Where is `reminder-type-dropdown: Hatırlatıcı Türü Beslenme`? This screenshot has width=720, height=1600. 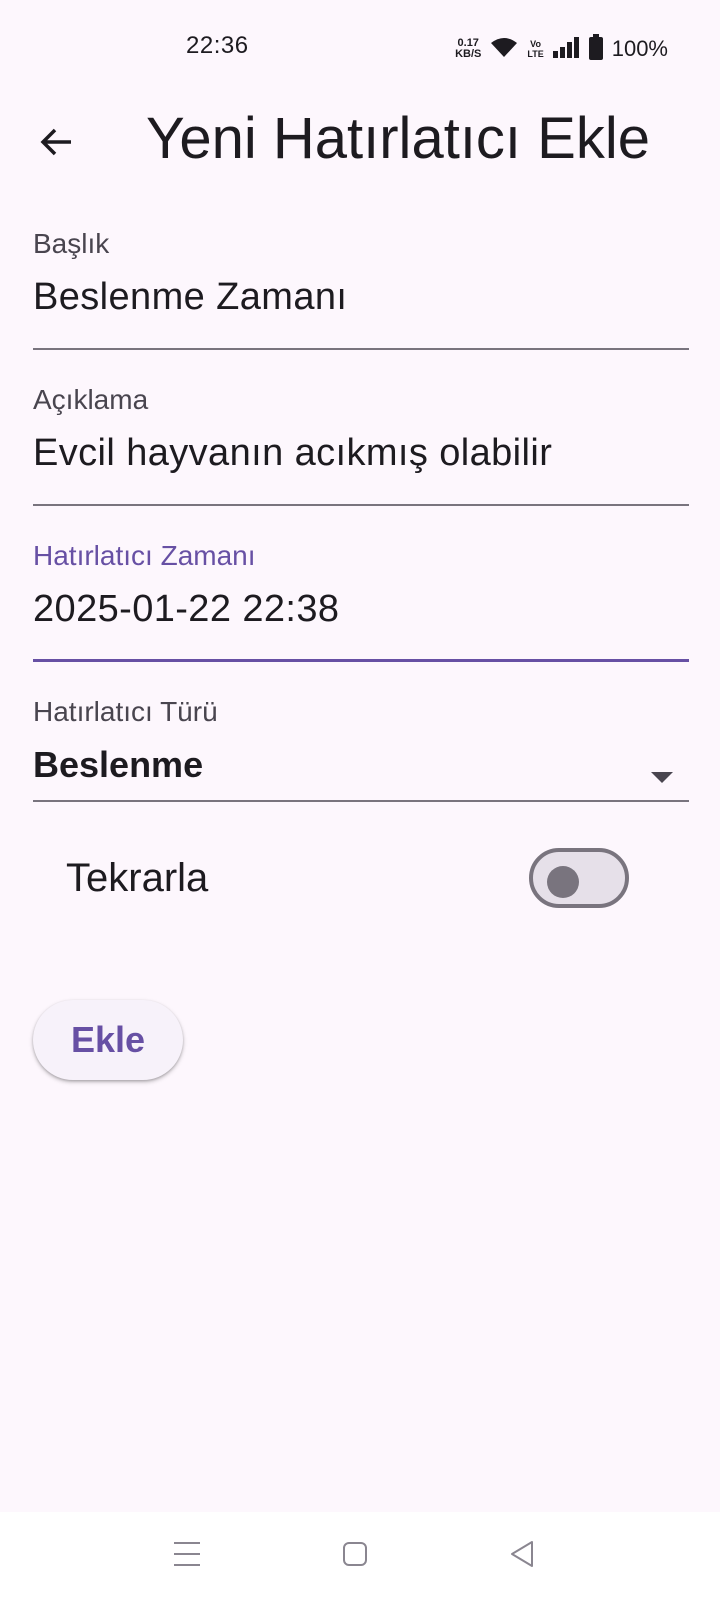 reminder-type-dropdown: Hatırlatıcı Türü Beslenme is located at coordinates (361, 750).